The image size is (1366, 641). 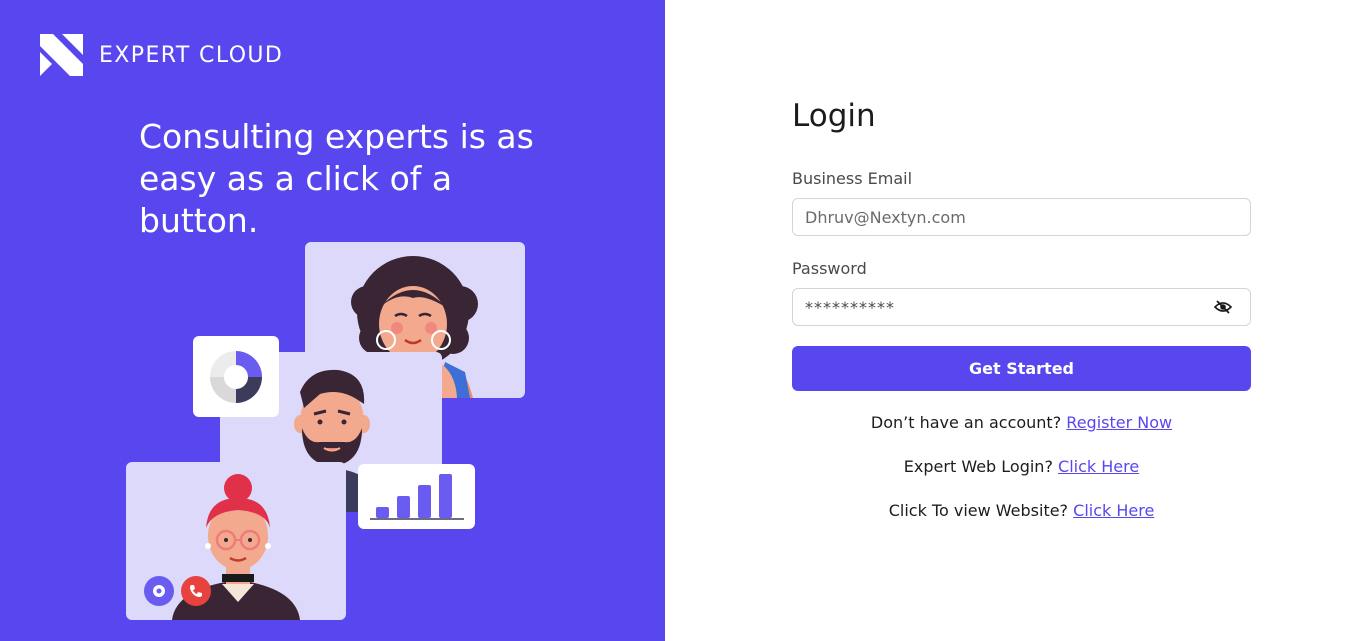 I want to click on record-icon, so click(x=159, y=591).